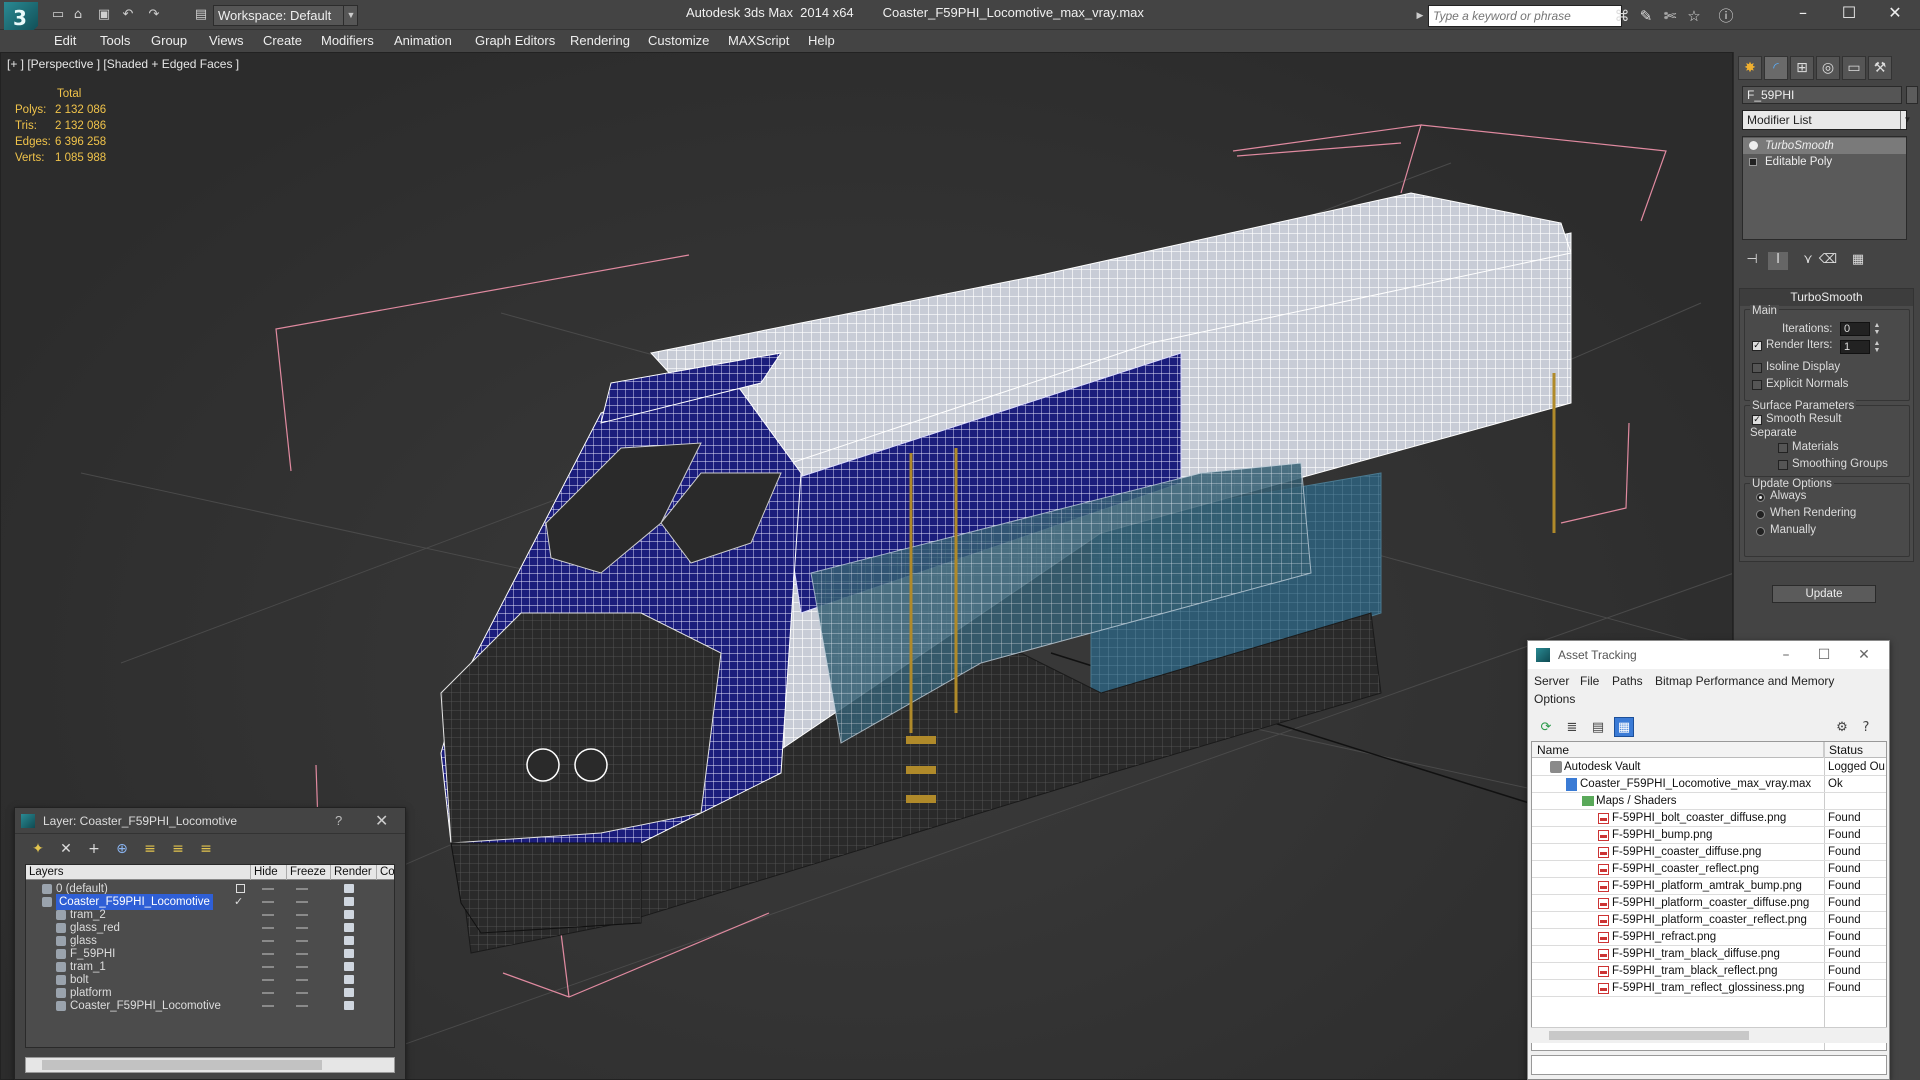 This screenshot has height=1080, width=1920. What do you see at coordinates (1744, 681) in the screenshot?
I see `asset-menu-bitmap-performance: Bitmap Performance and Memory` at bounding box center [1744, 681].